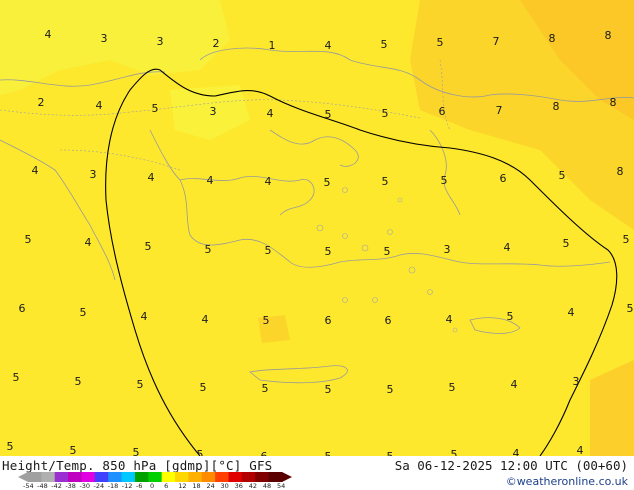  What do you see at coordinates (567, 481) in the screenshot?
I see `credit-link: ©weatheronline.co.uk` at bounding box center [567, 481].